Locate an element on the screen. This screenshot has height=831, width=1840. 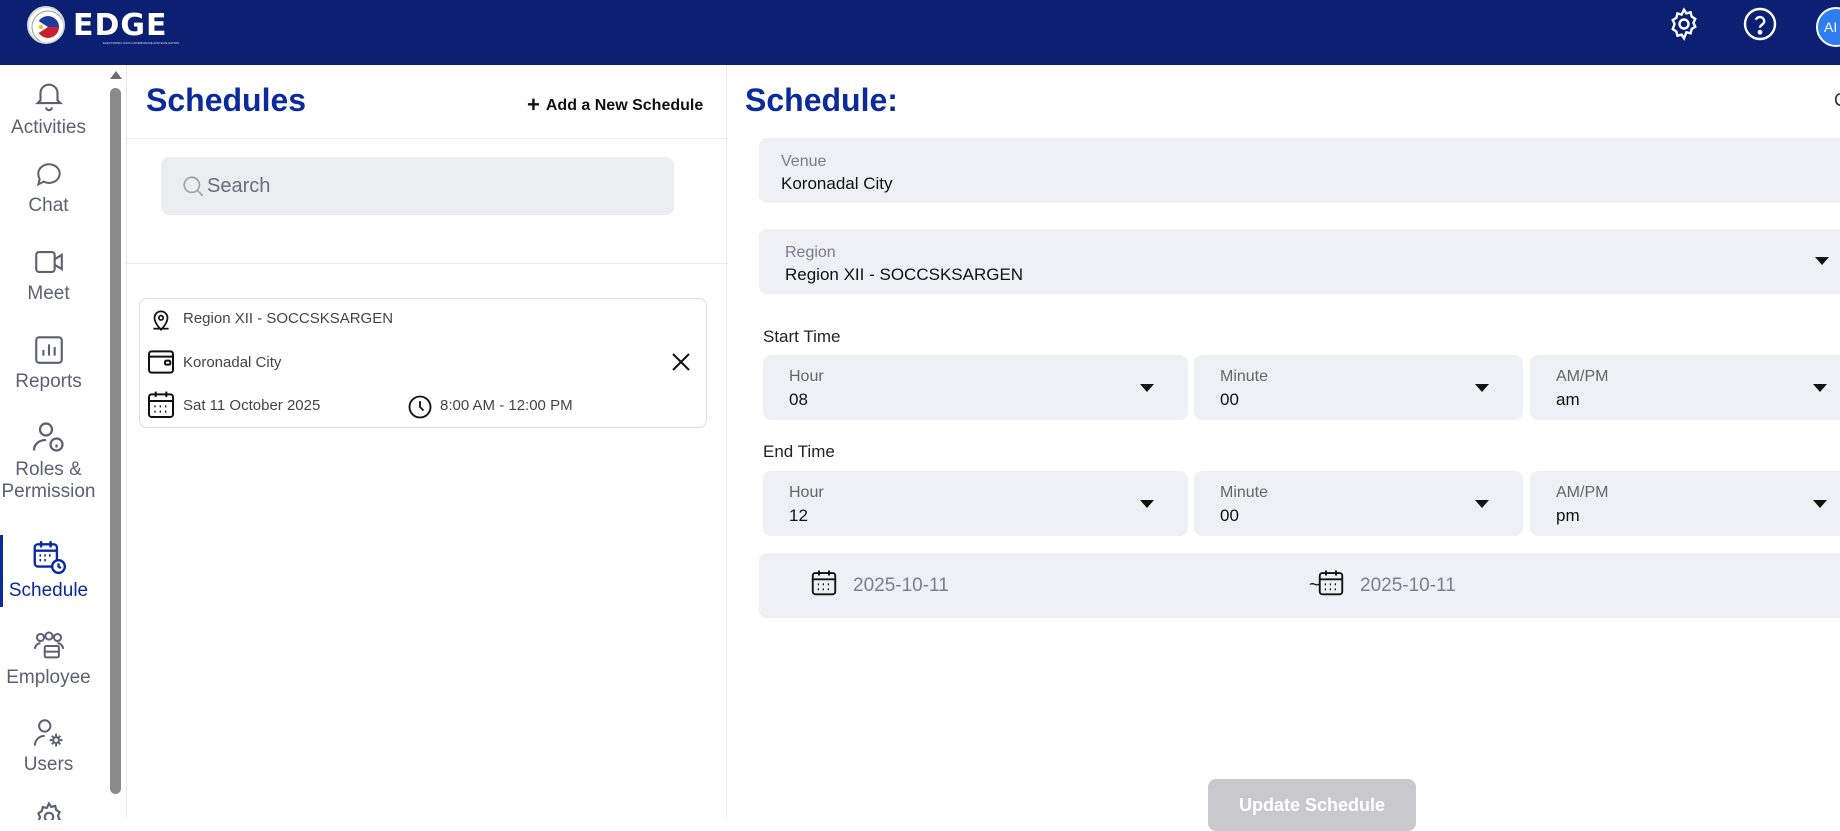
start-hour-select: Hour 08 is located at coordinates (975, 387).